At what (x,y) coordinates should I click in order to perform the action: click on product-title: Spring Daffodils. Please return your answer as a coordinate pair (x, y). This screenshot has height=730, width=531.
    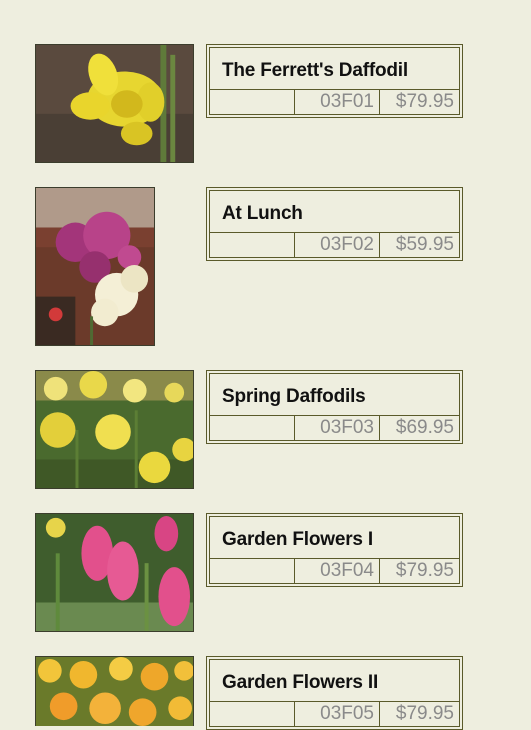
    Looking at the image, I should click on (334, 395).